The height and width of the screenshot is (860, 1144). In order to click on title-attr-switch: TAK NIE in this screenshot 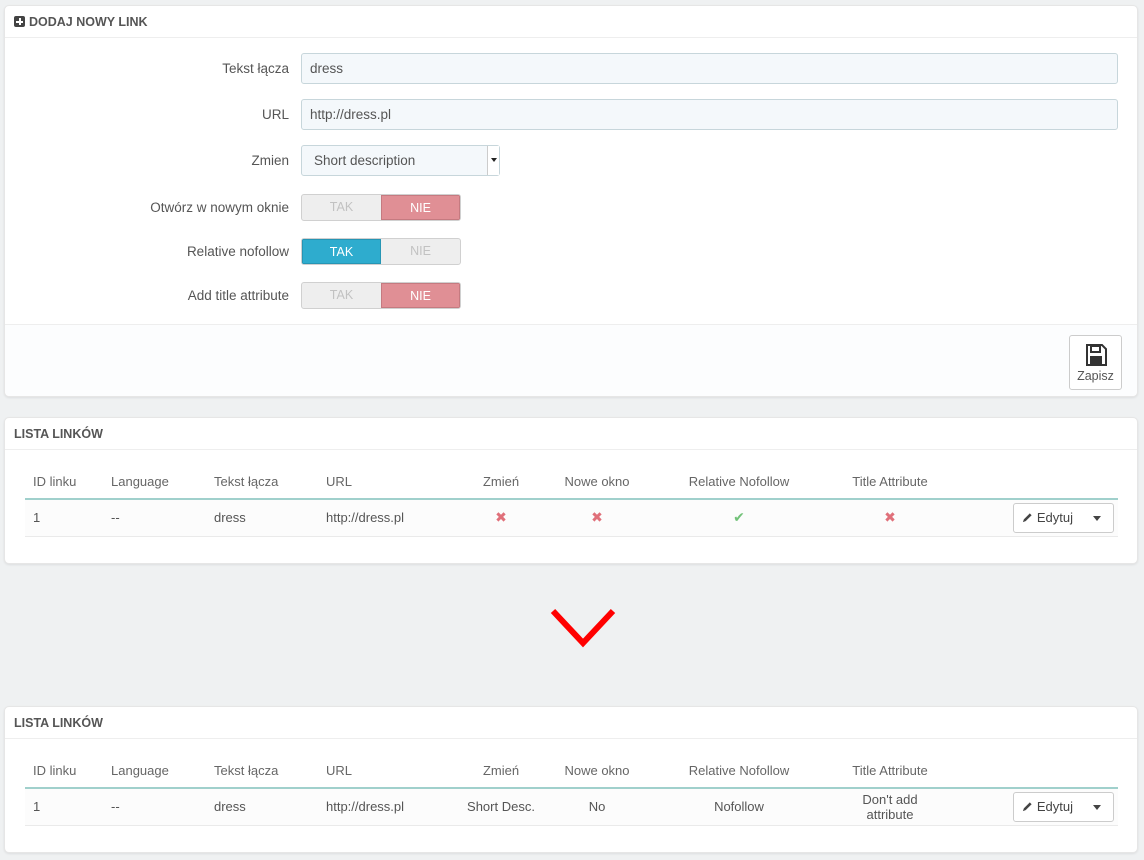, I will do `click(381, 295)`.